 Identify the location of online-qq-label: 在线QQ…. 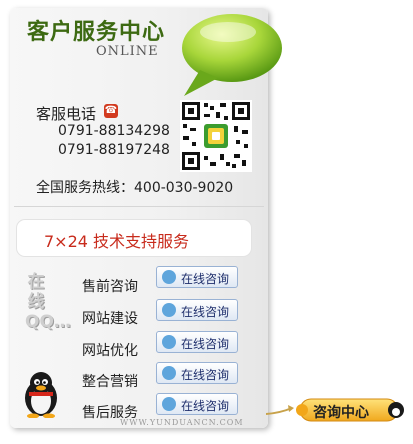
(48, 302).